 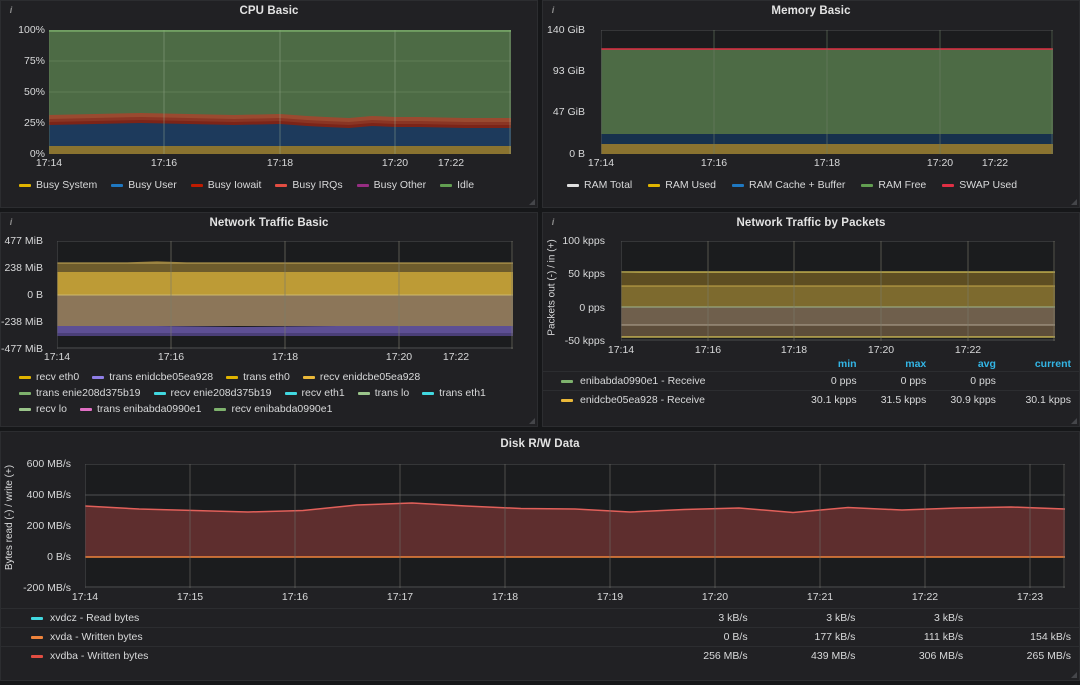 What do you see at coordinates (324, 637) in the screenshot?
I see `legend-series-name-cell: xvda - Written bytes` at bounding box center [324, 637].